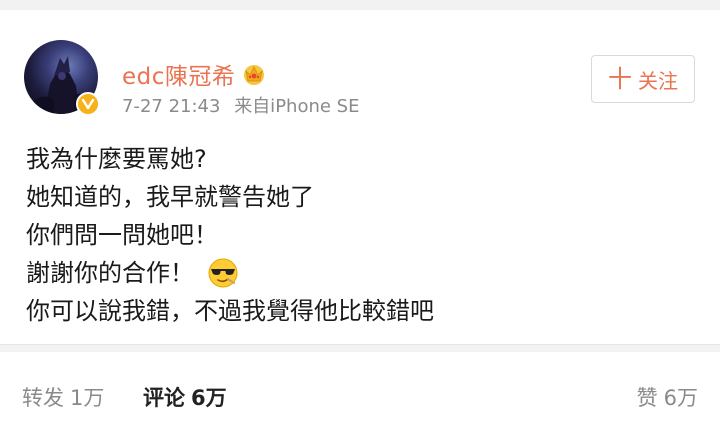 The width and height of the screenshot is (720, 434). I want to click on repost-count: 1万, so click(87, 398).